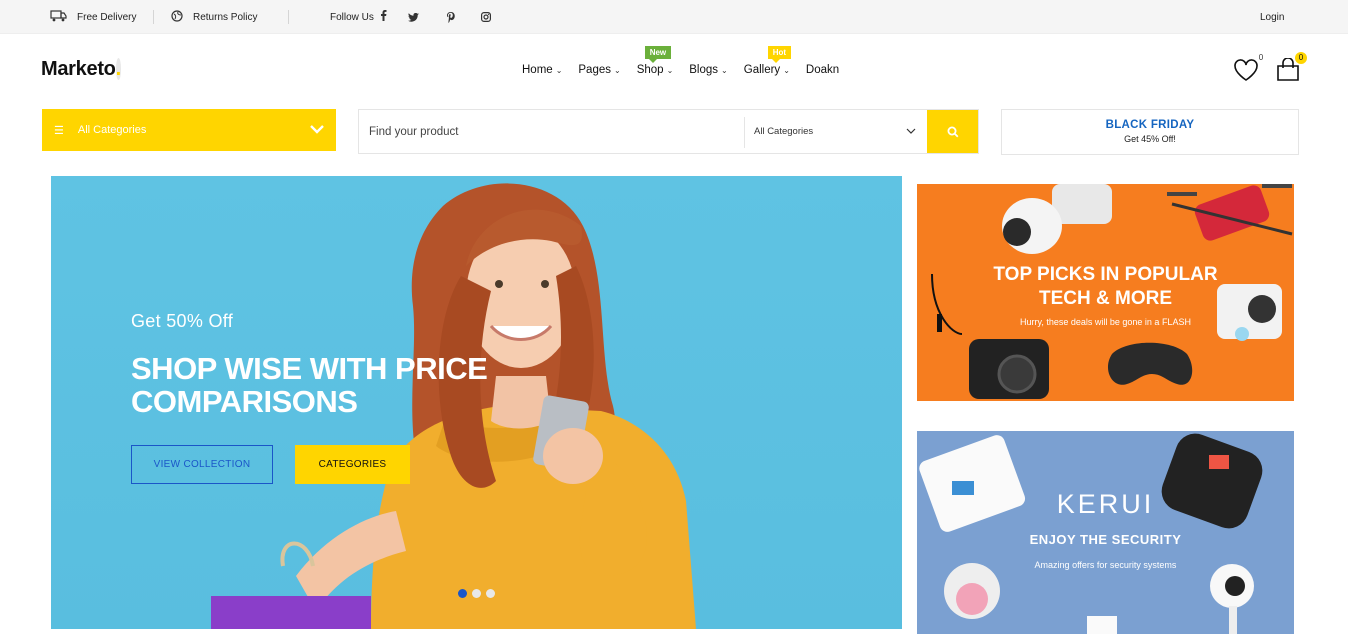  I want to click on logo: Marketo., so click(83, 69).